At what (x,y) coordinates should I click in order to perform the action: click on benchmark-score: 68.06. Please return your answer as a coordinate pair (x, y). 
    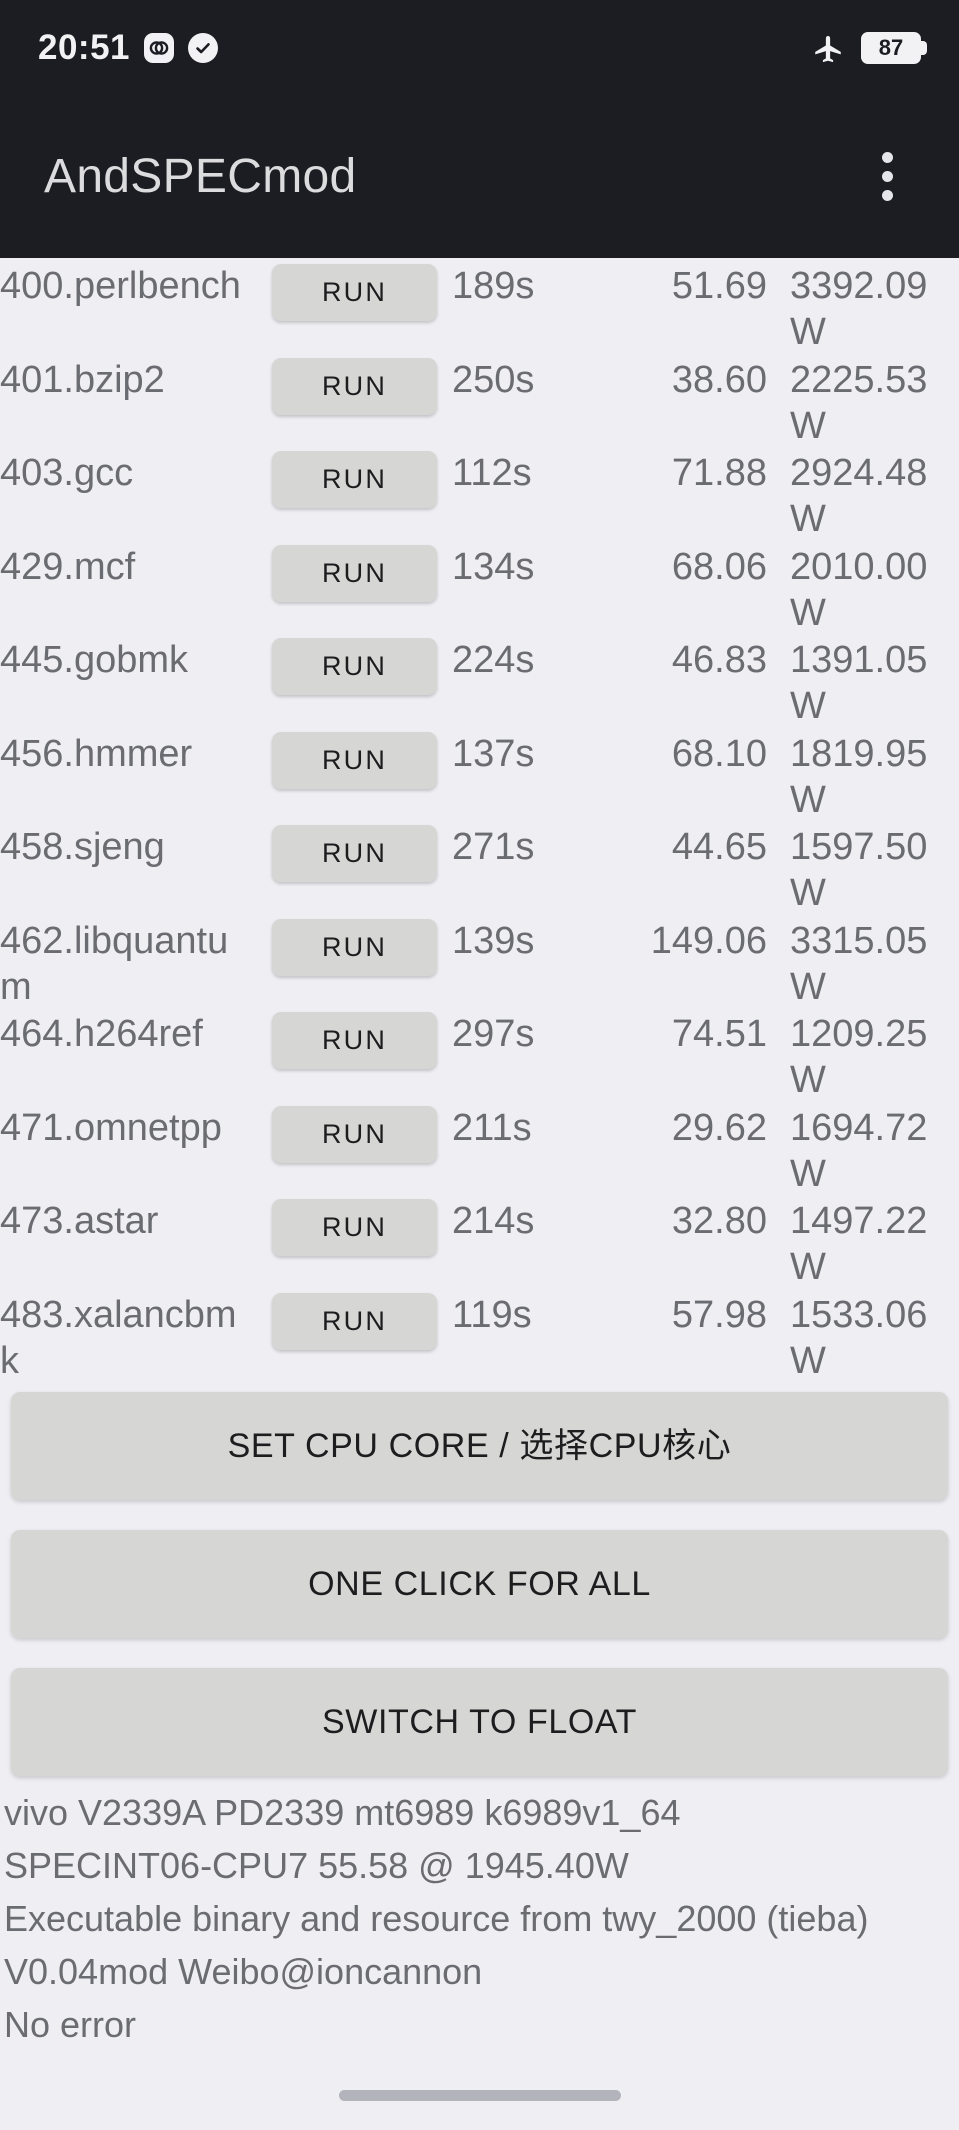
    Looking at the image, I should click on (719, 566).